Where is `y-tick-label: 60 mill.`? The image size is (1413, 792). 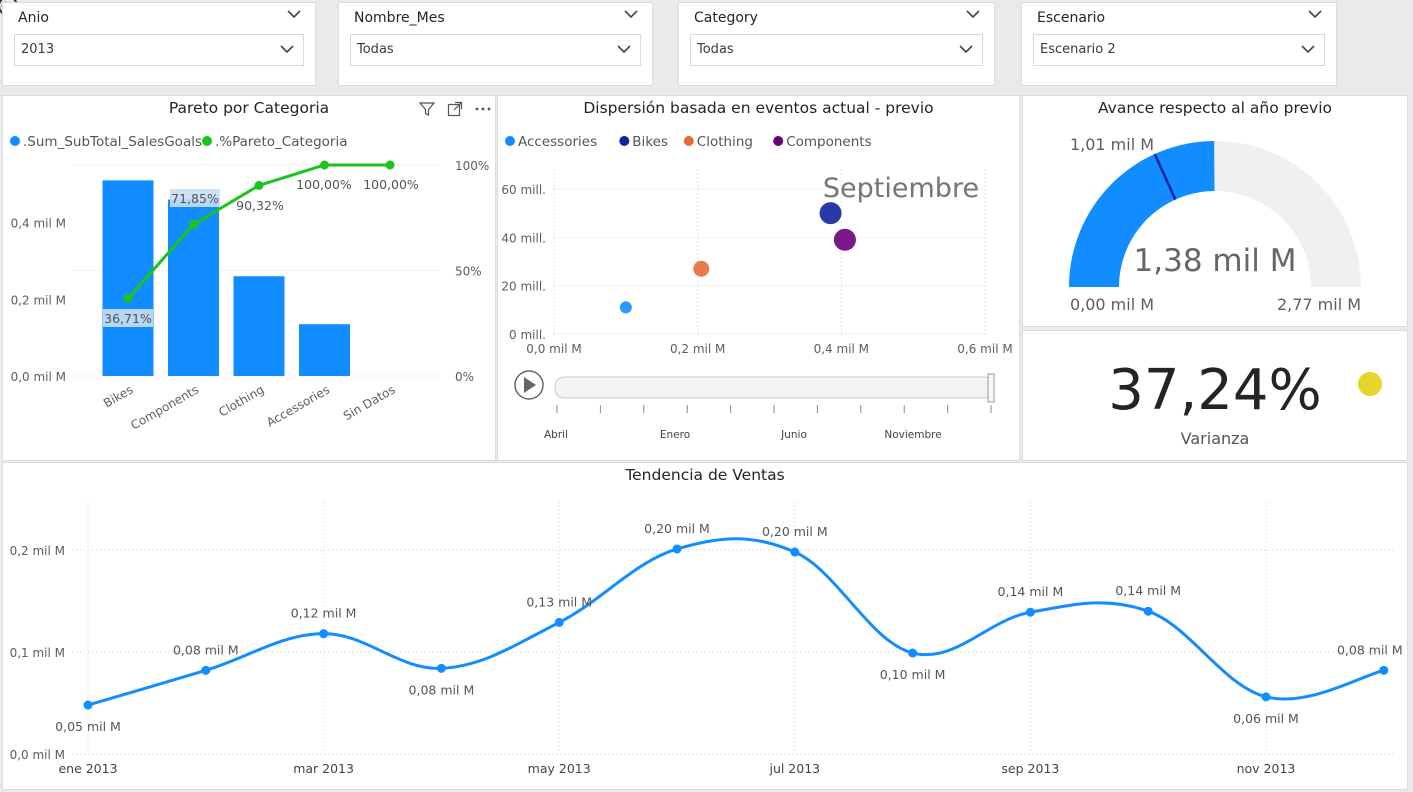
y-tick-label: 60 mill. is located at coordinates (523, 190).